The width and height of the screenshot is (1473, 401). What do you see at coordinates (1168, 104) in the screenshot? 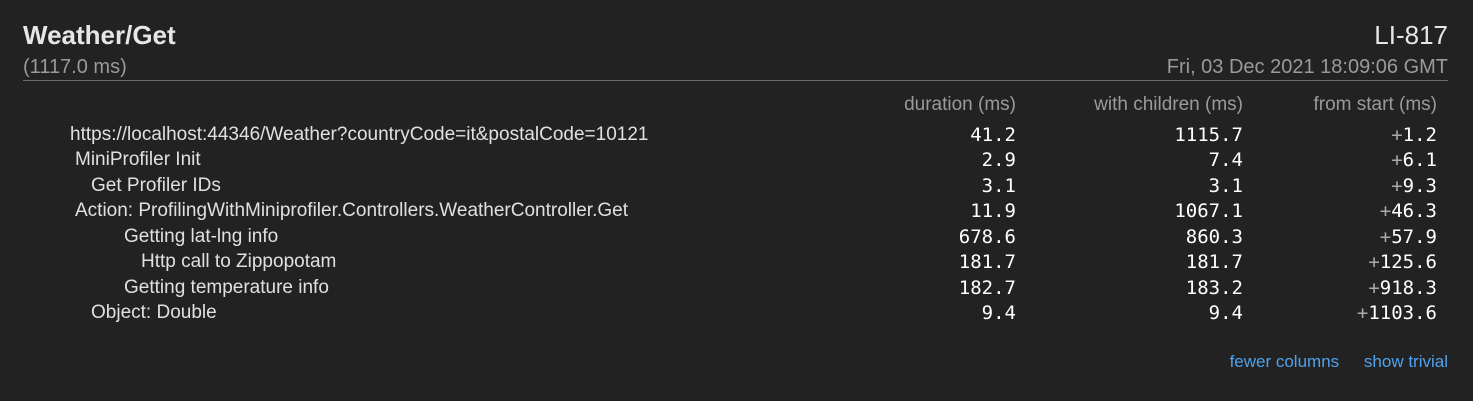
I see `with-children-column-header: with children (ms)` at bounding box center [1168, 104].